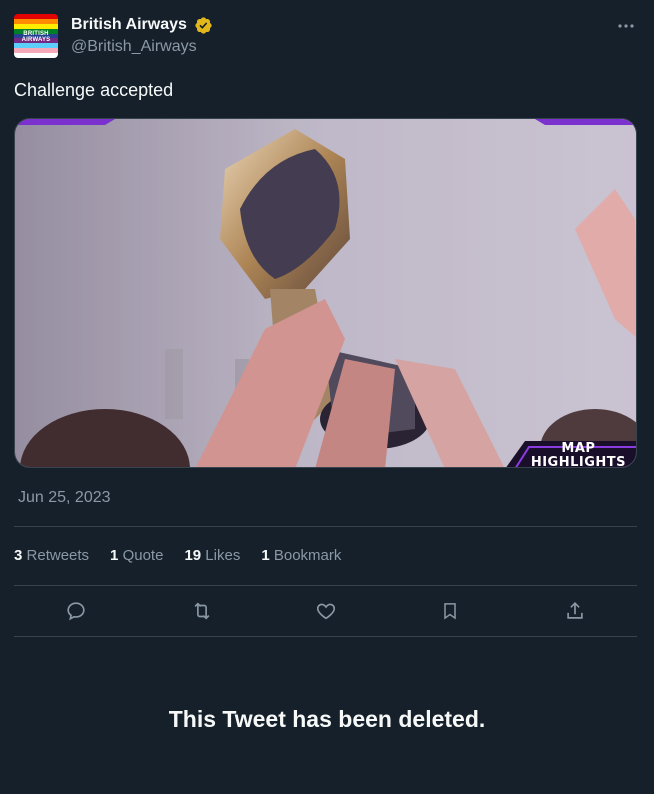 This screenshot has width=654, height=794. I want to click on stat-label: Quote, so click(143, 555).